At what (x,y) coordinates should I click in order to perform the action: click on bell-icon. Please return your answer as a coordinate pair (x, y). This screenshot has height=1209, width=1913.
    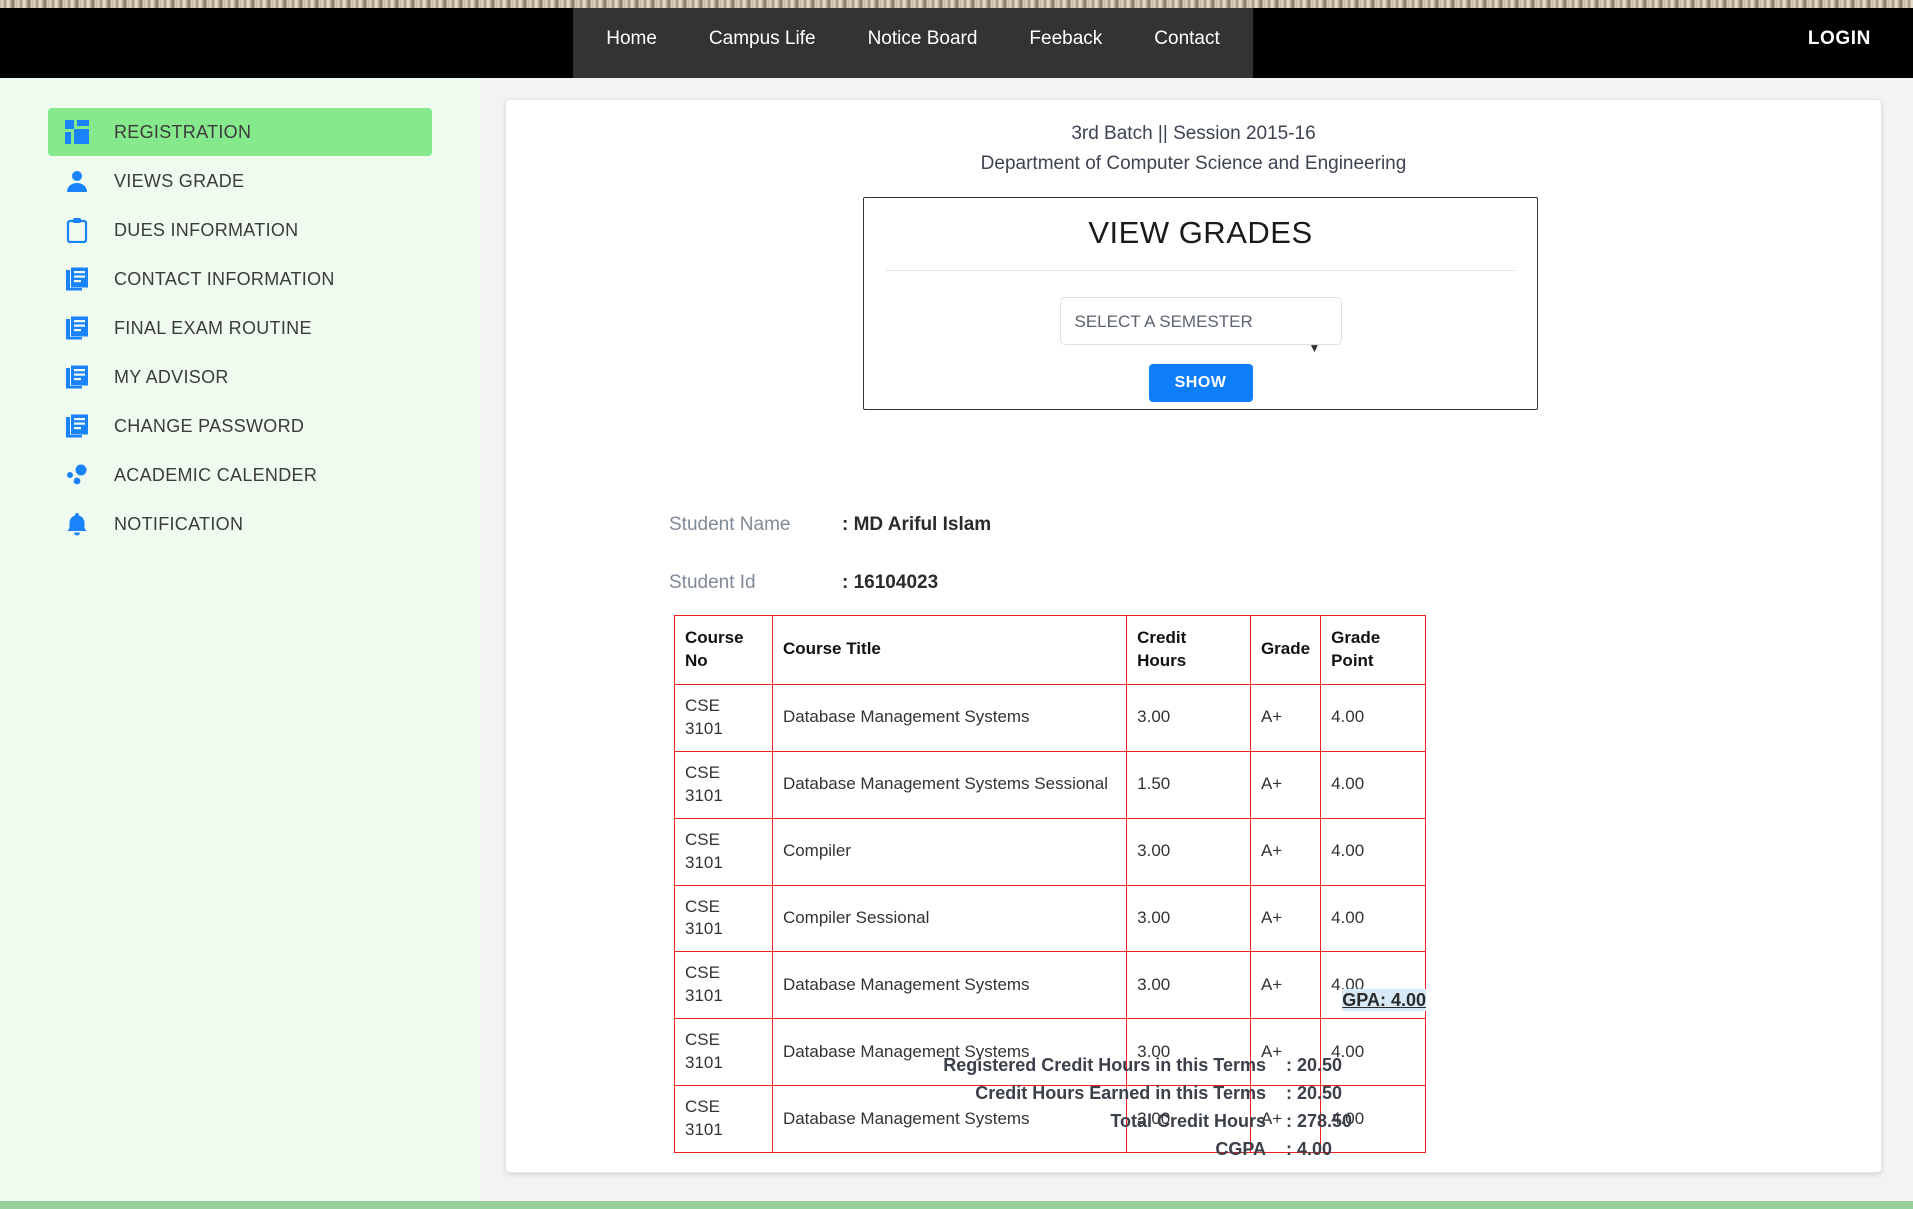
    Looking at the image, I should click on (77, 524).